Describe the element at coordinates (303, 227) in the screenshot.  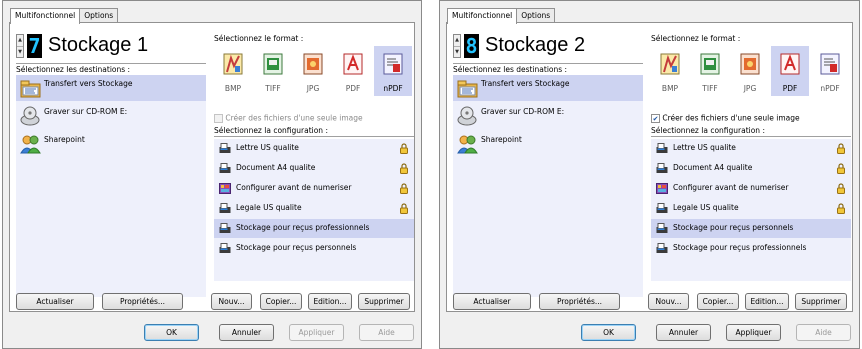
I see `configuration-label-text: Stockage pour reçus professionnels` at that location.